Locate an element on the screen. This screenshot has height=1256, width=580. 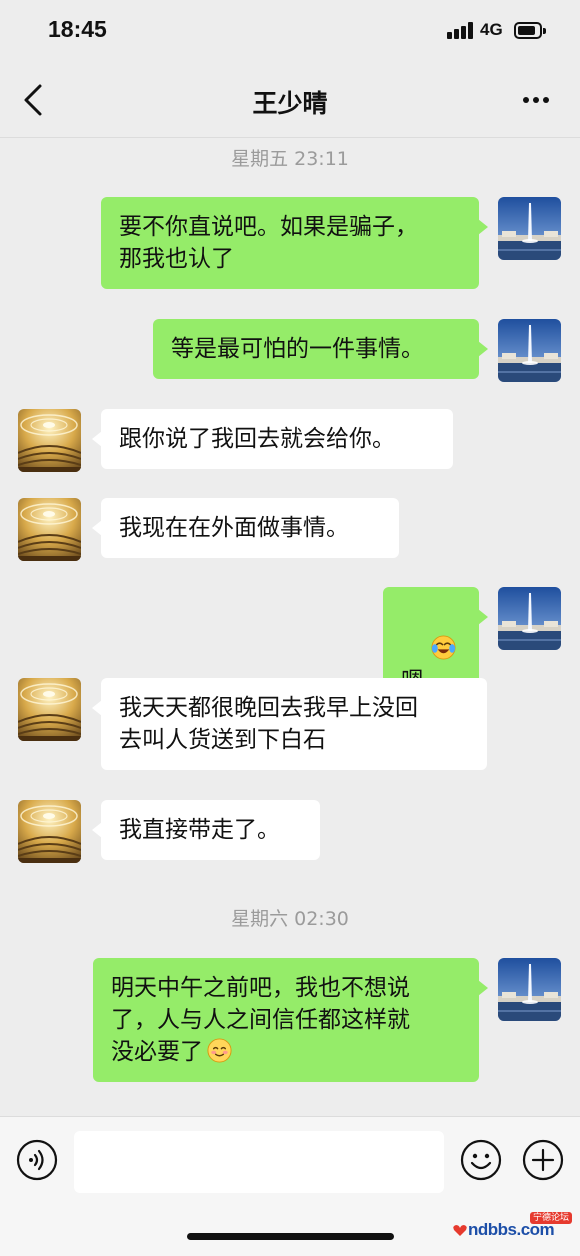
network-label: 4G is located at coordinates (491, 29).